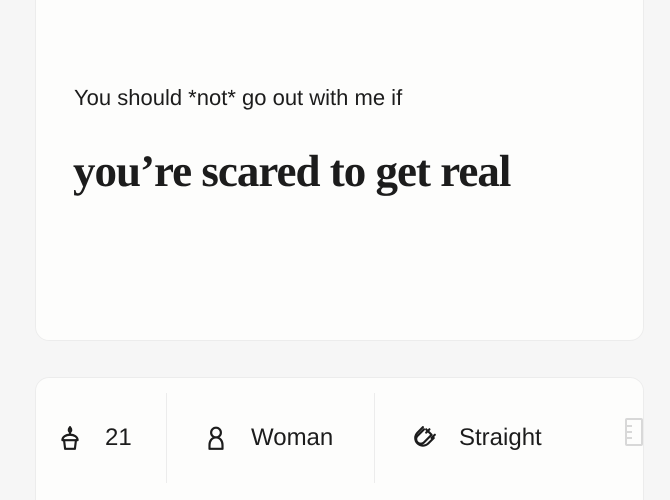 Image resolution: width=670 pixels, height=500 pixels. What do you see at coordinates (291, 171) in the screenshot?
I see `prompt-answer: you’re scared to get real` at bounding box center [291, 171].